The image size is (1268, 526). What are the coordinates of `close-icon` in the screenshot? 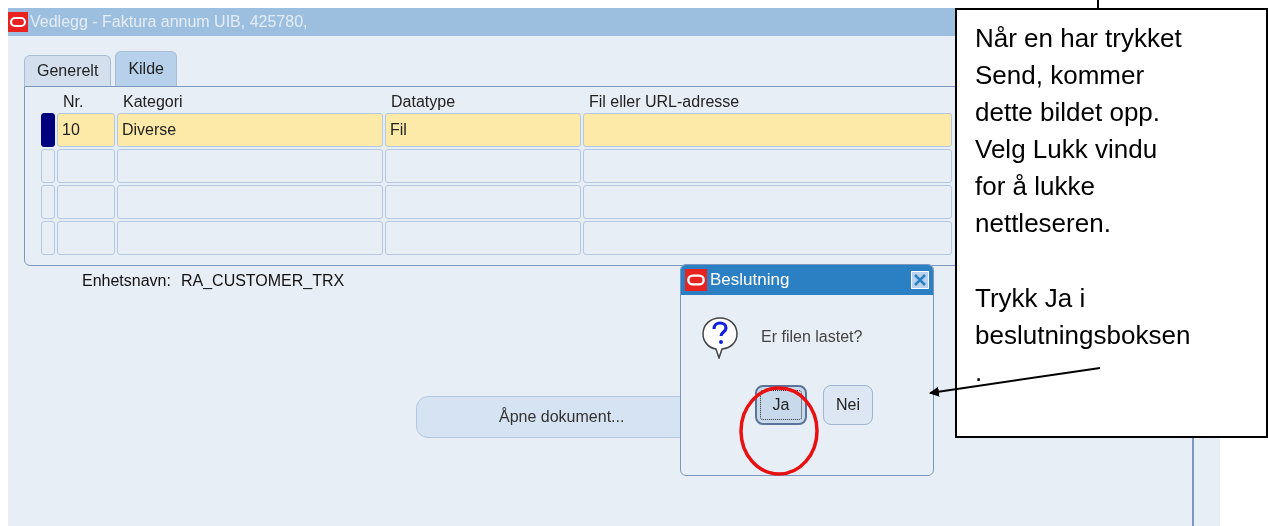 It's located at (920, 280).